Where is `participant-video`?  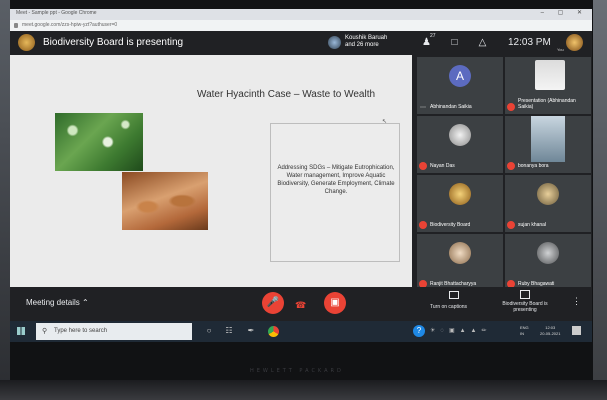 participant-video is located at coordinates (548, 139).